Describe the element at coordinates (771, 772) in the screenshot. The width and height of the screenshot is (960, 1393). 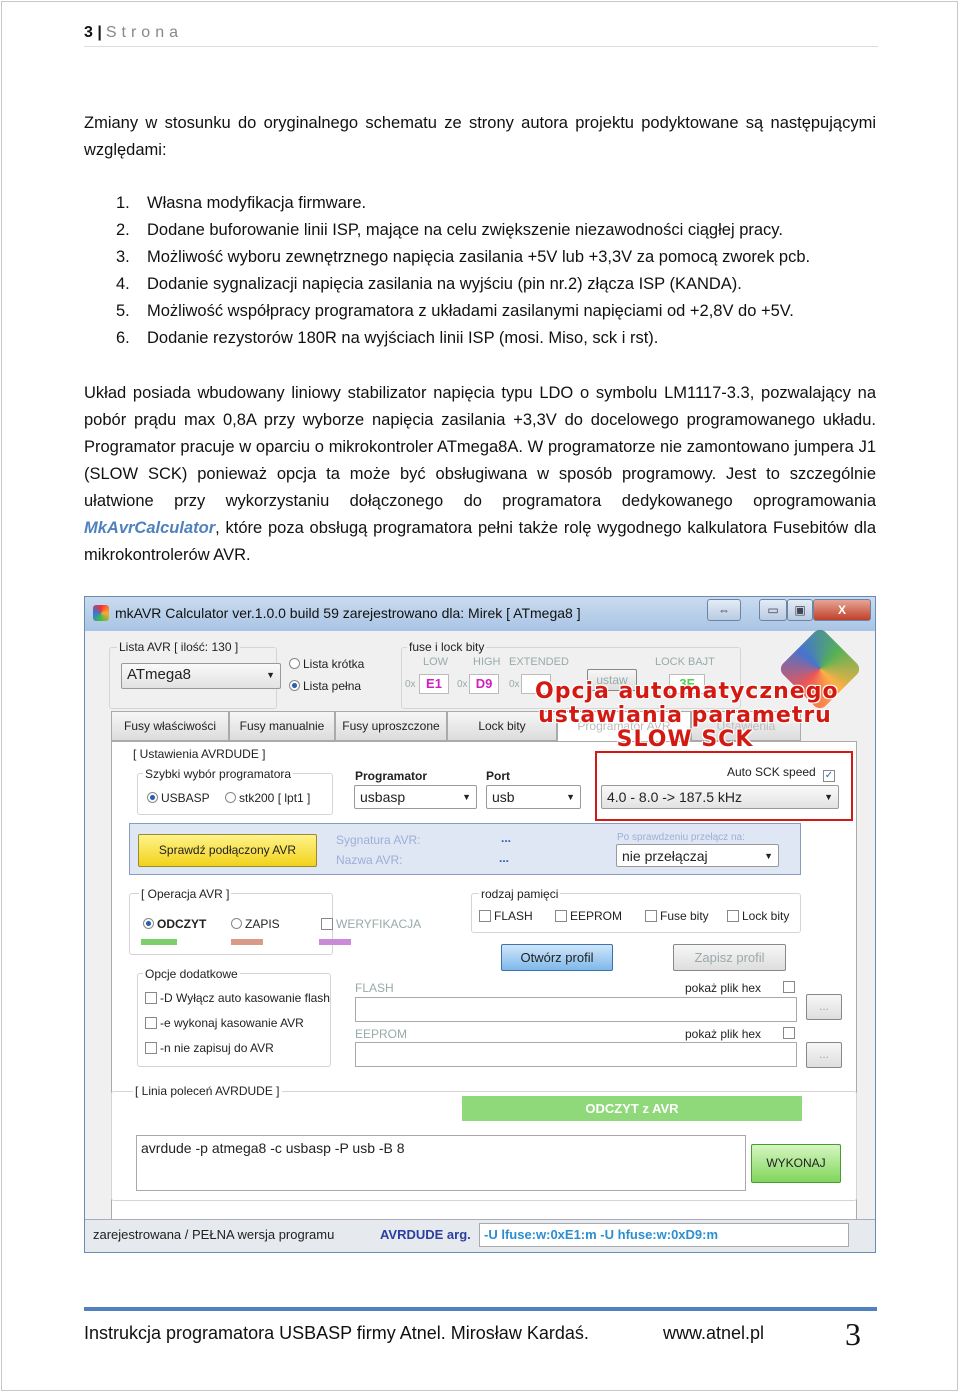
I see `auto-sck-label: Auto SCK speed` at that location.